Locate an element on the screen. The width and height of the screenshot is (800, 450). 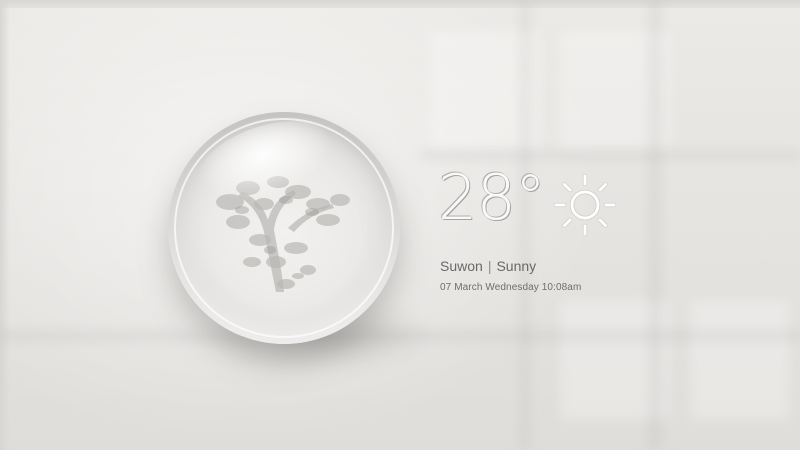
temperature-row: 28° is located at coordinates (538, 204).